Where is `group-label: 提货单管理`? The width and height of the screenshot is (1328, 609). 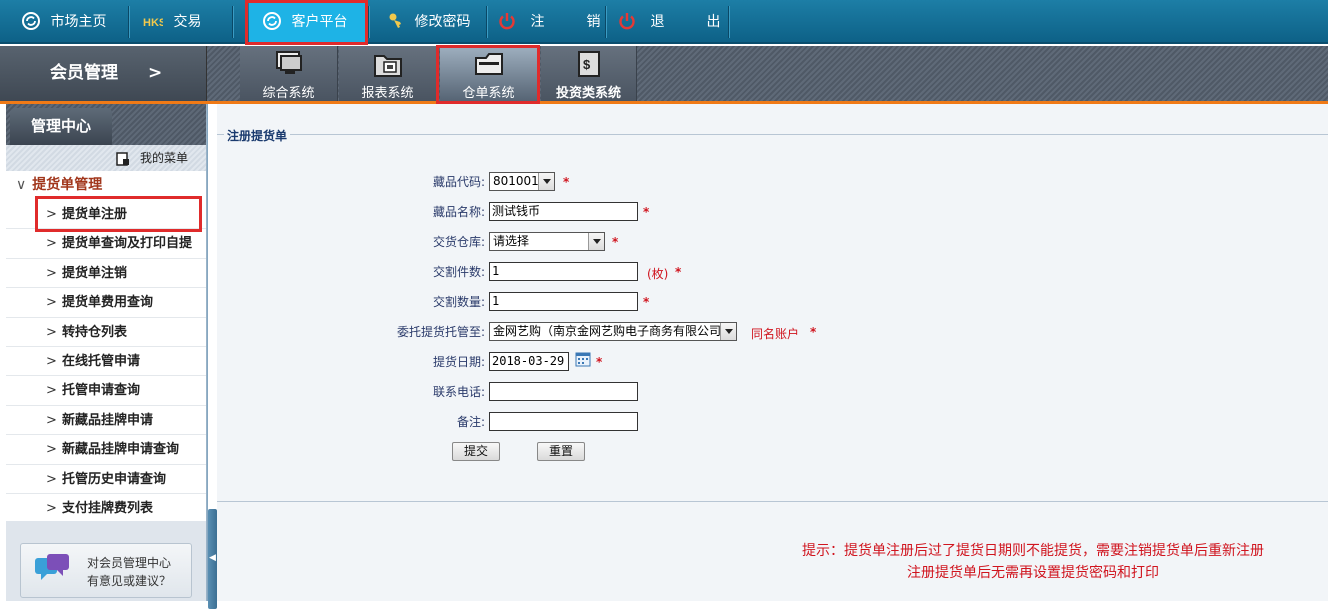 group-label: 提货单管理 is located at coordinates (67, 185).